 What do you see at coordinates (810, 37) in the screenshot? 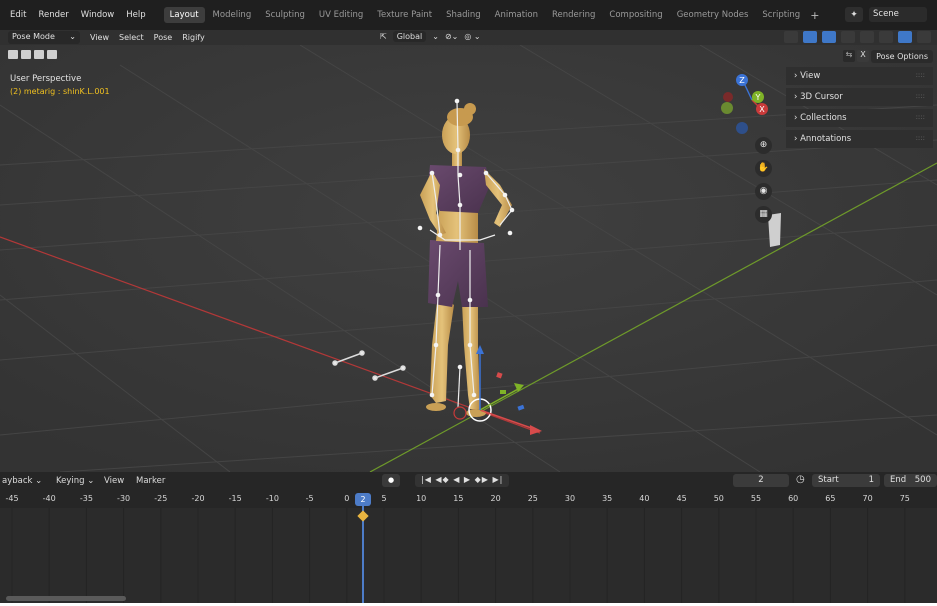
I see `gizmo-toggle-icon` at bounding box center [810, 37].